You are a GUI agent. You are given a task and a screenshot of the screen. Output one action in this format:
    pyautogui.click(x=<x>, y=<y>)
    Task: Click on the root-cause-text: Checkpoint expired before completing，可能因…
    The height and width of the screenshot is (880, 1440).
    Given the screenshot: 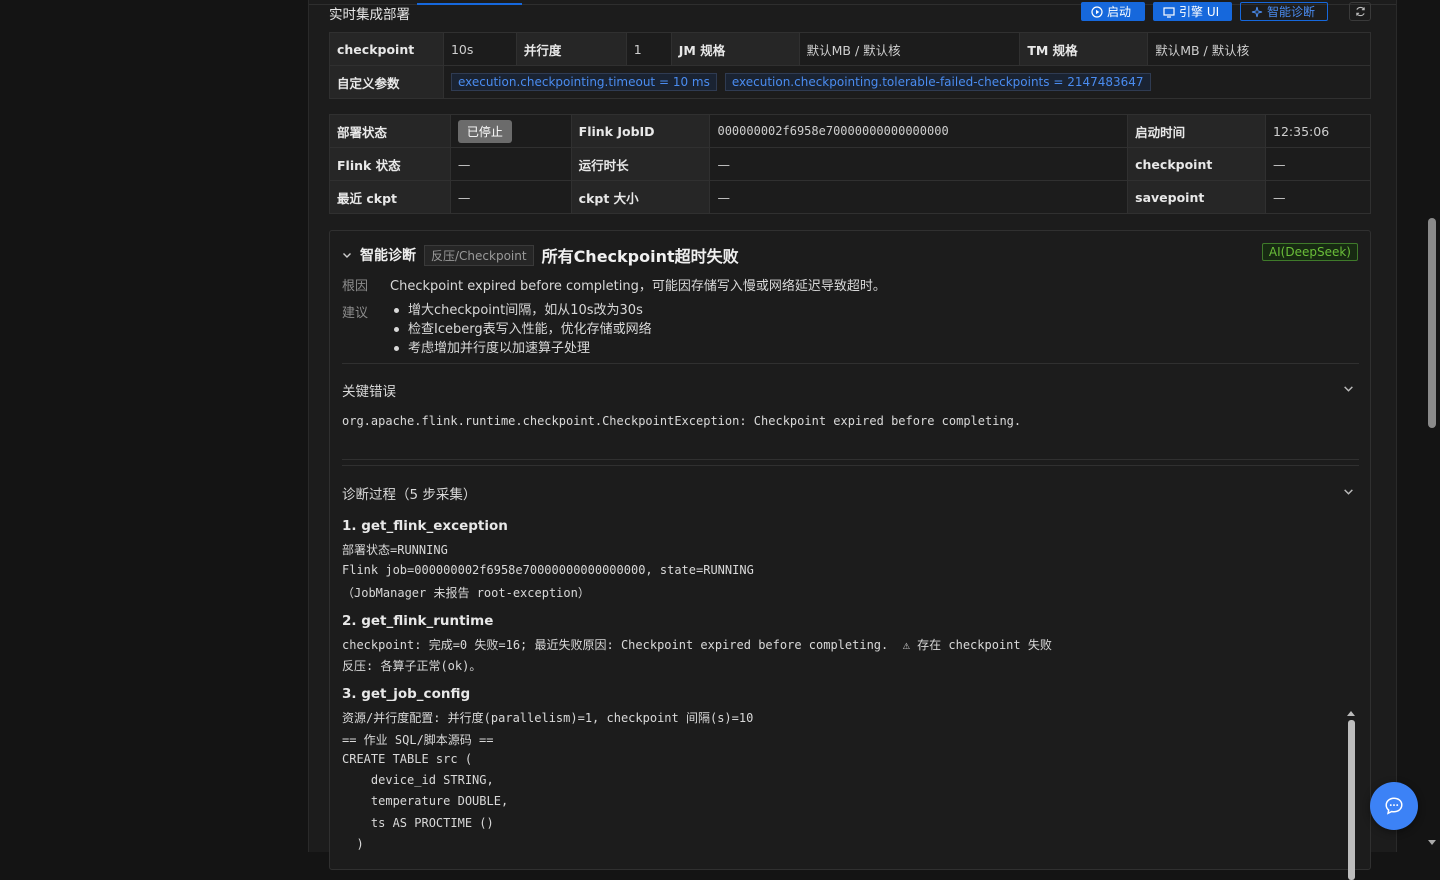 What is the action you would take?
    pyautogui.click(x=638, y=286)
    